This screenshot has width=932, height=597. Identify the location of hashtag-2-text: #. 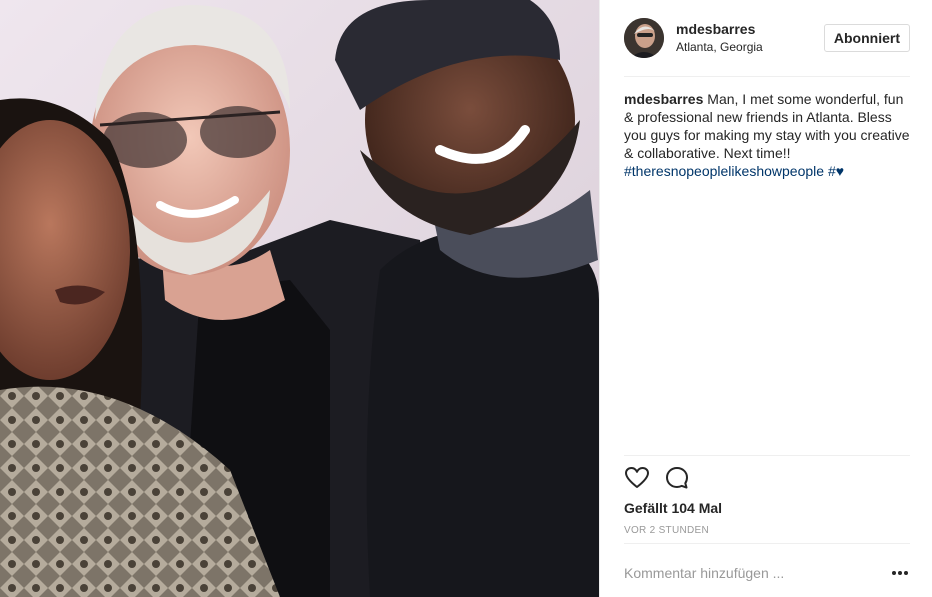
(831, 171).